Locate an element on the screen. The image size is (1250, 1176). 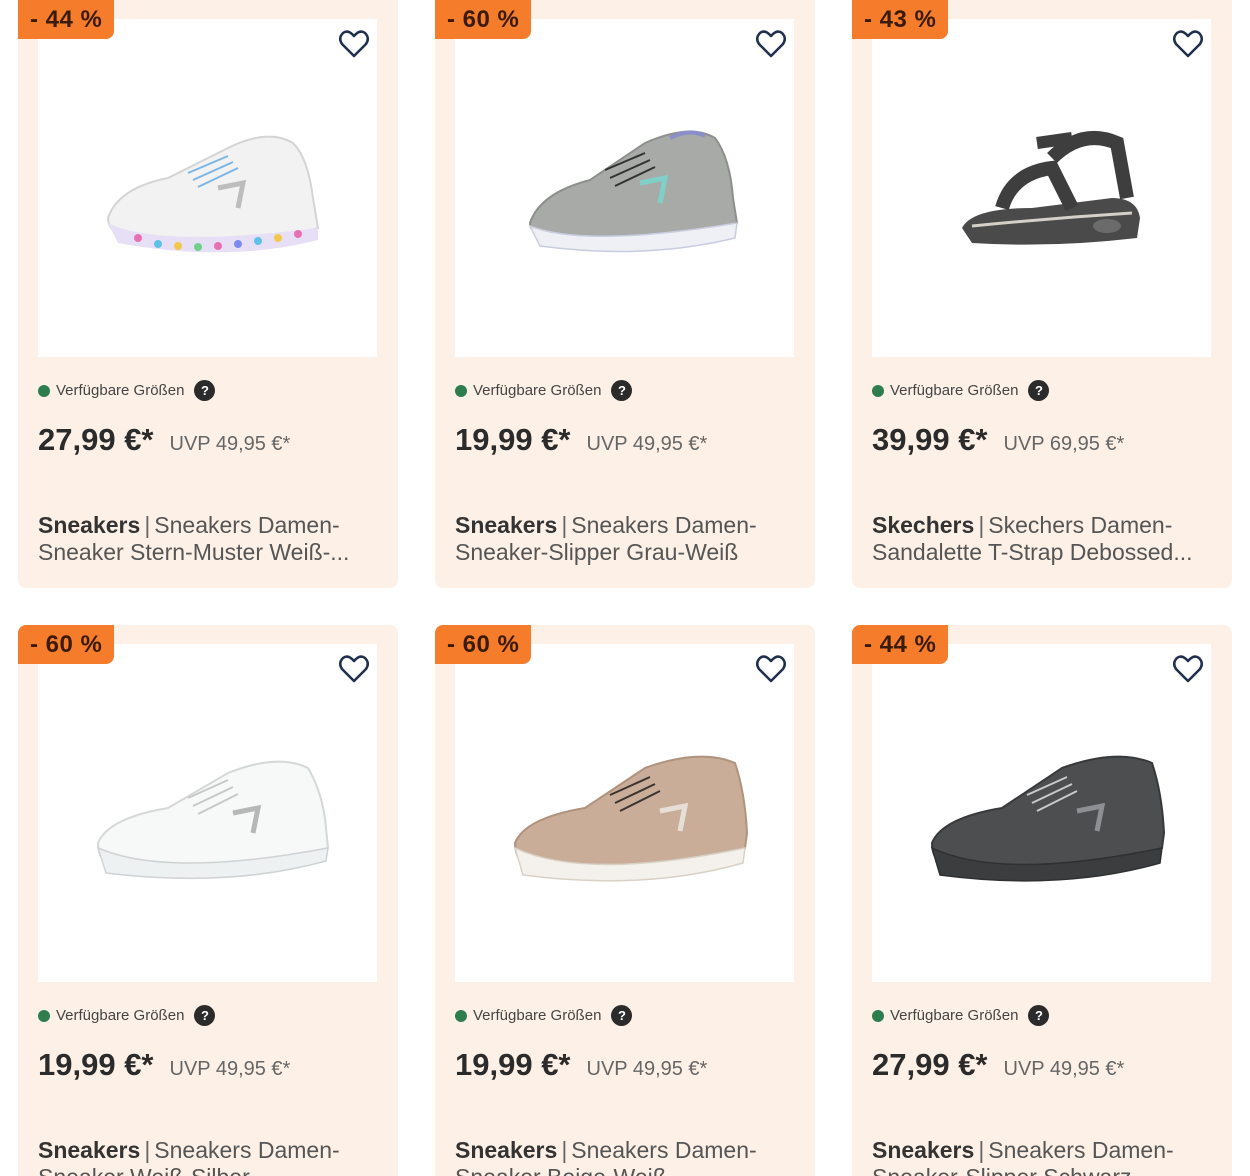
discount-badge: - 43 % is located at coordinates (900, 19).